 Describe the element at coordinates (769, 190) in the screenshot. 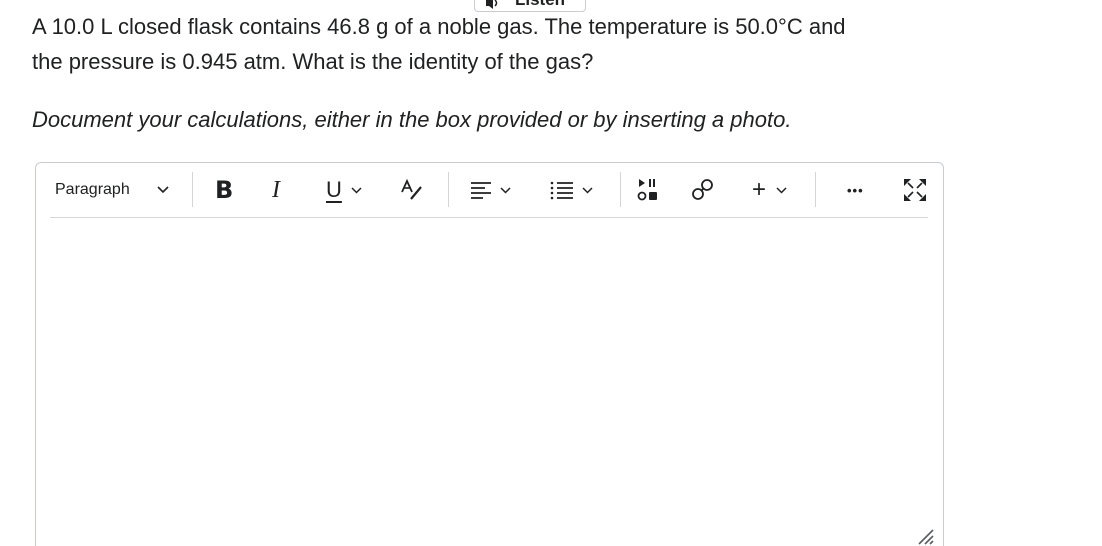

I see `insert-button: +` at that location.